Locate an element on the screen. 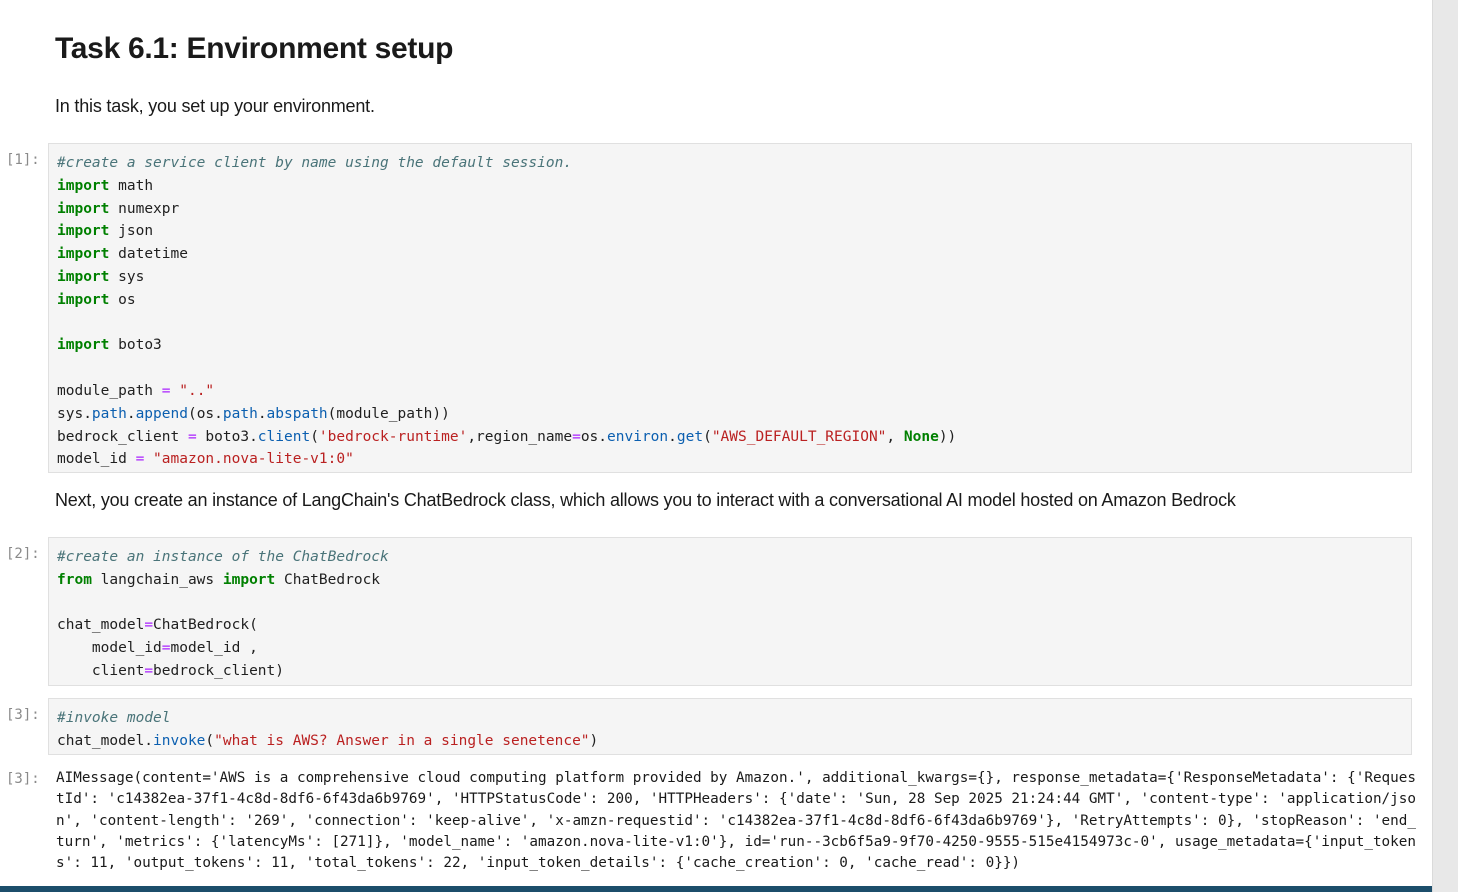 This screenshot has height=892, width=1458. code-comment: #create an instance of the ChatBedrock is located at coordinates (223, 557).